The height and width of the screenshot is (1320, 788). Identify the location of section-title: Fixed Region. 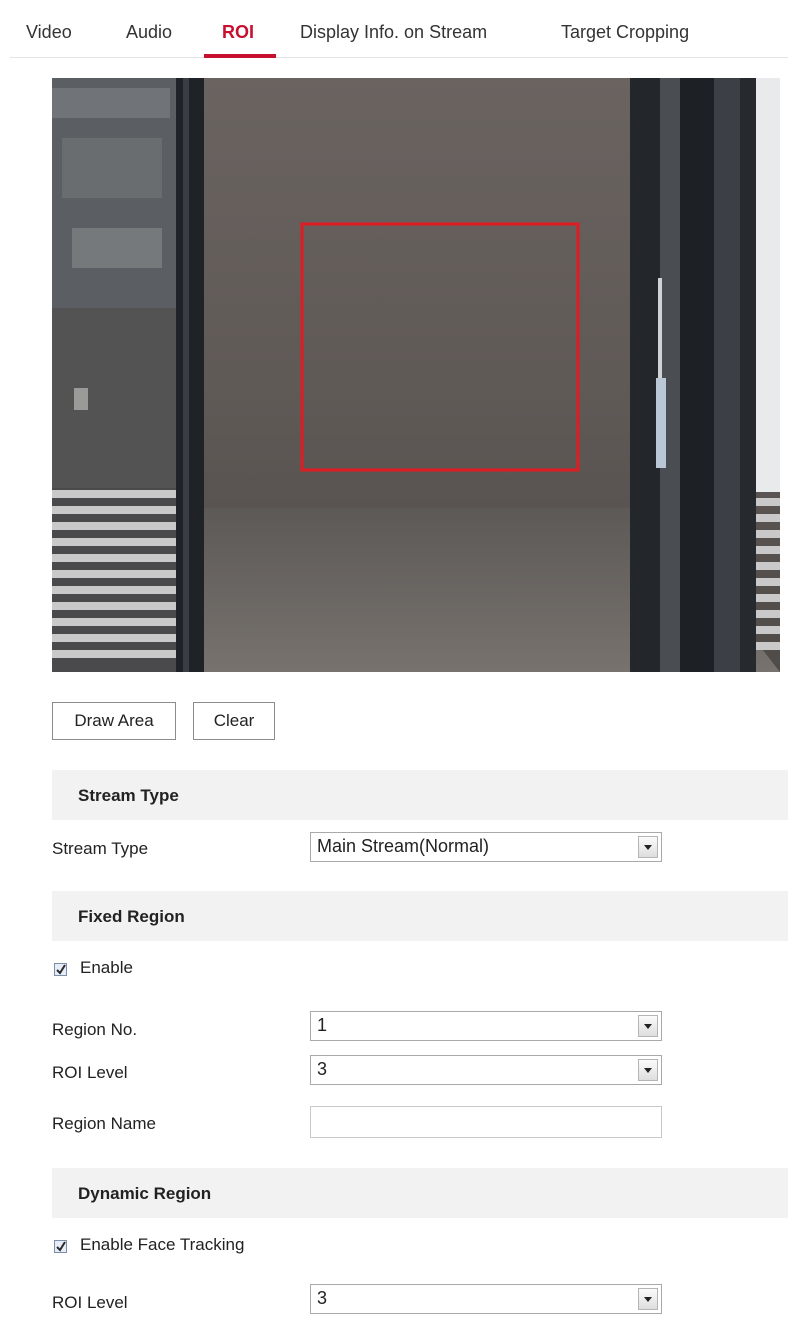
(131, 916).